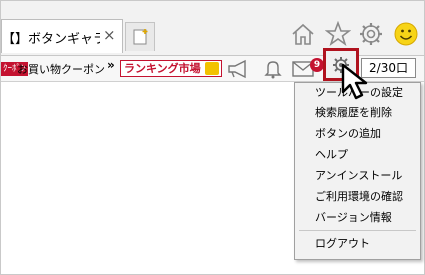  I want to click on bell-icon, so click(273, 69).